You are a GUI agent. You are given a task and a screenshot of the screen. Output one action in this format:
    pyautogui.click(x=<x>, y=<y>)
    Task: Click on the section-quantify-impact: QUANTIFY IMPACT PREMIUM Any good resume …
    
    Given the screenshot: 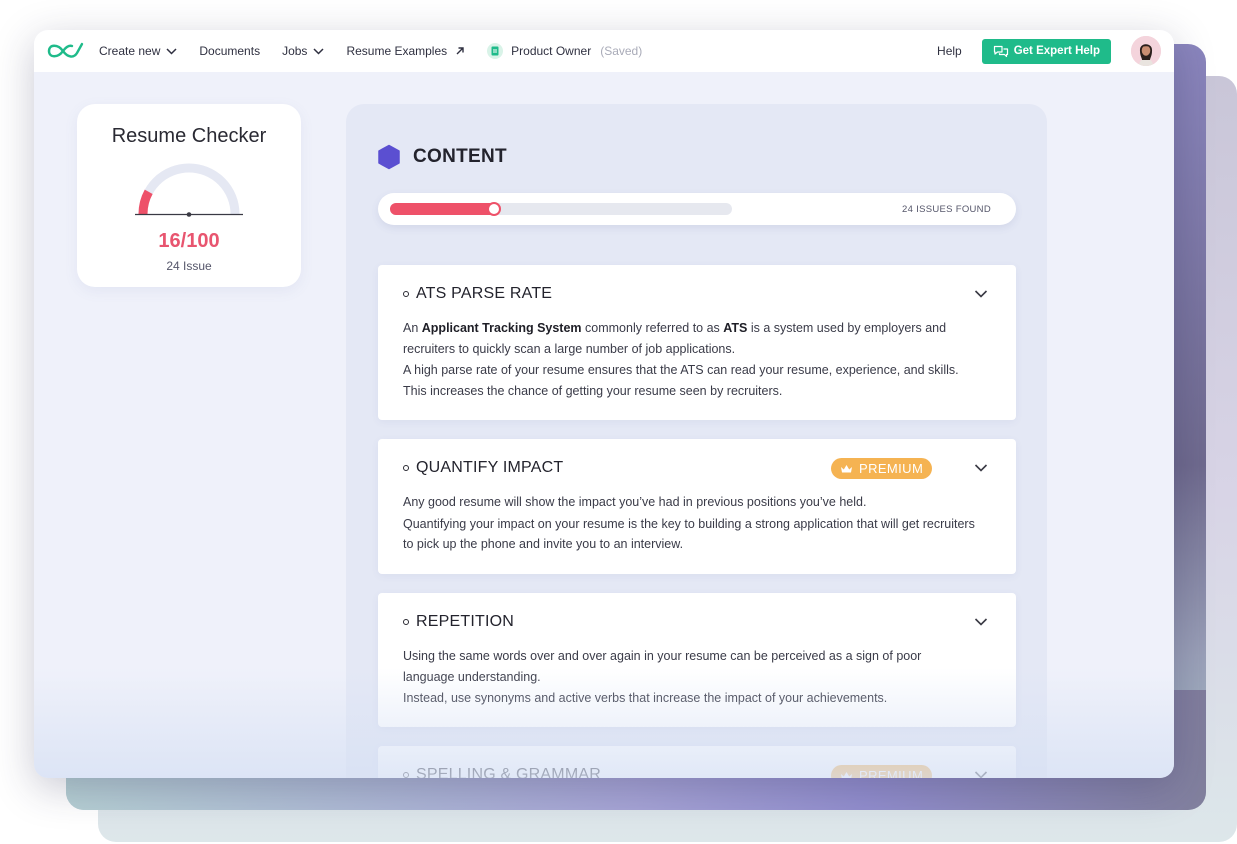 What is the action you would take?
    pyautogui.click(x=697, y=506)
    